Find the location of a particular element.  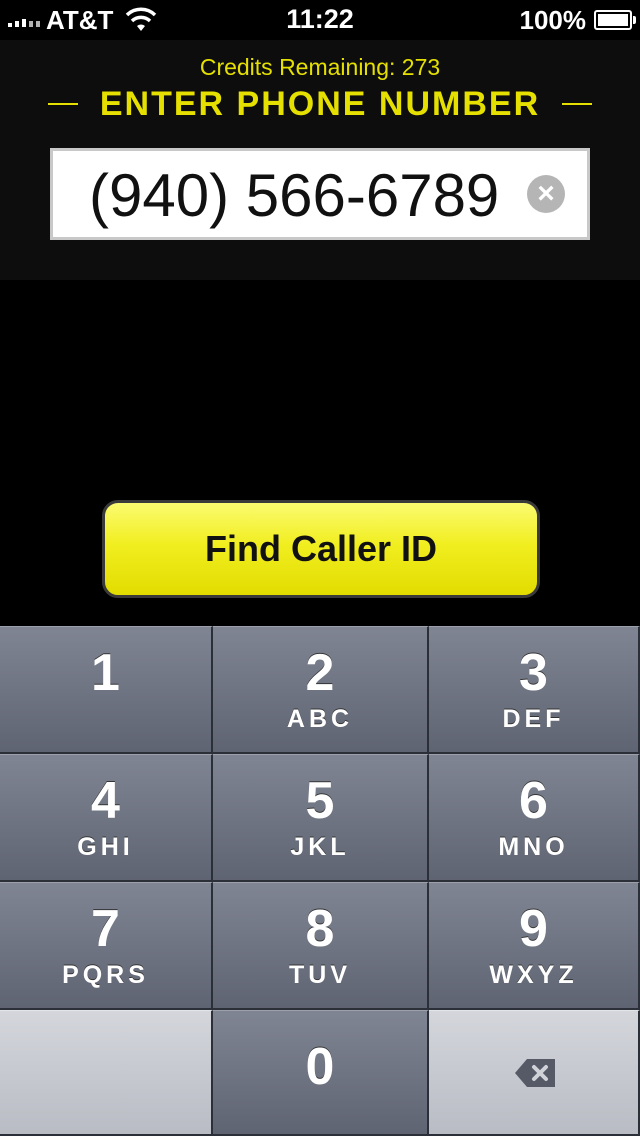

key-2: 2 ABC is located at coordinates (321, 690).